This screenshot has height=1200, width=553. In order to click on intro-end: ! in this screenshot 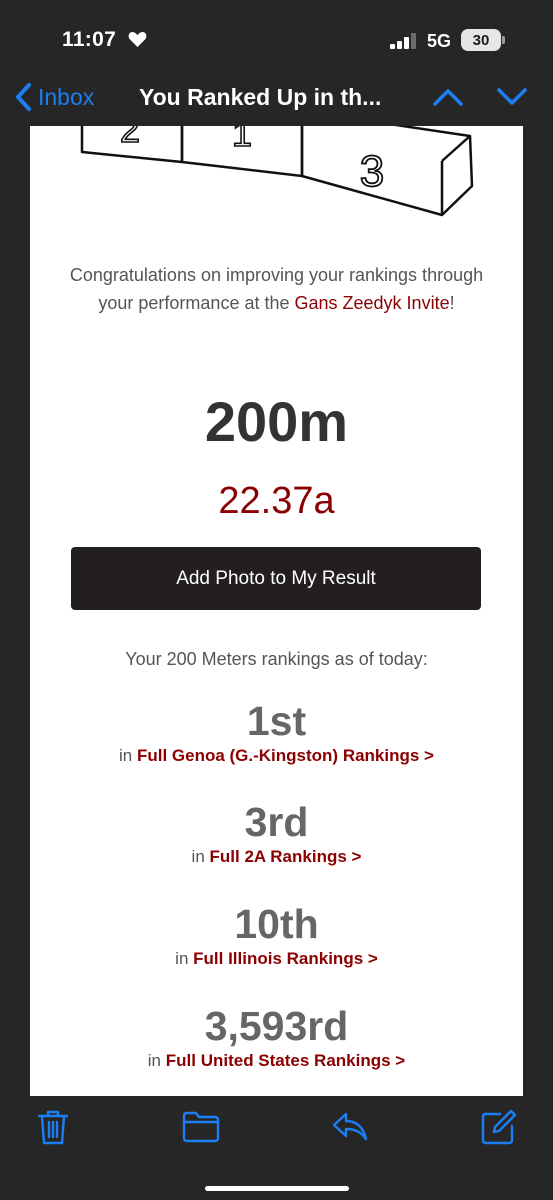, I will do `click(452, 303)`.